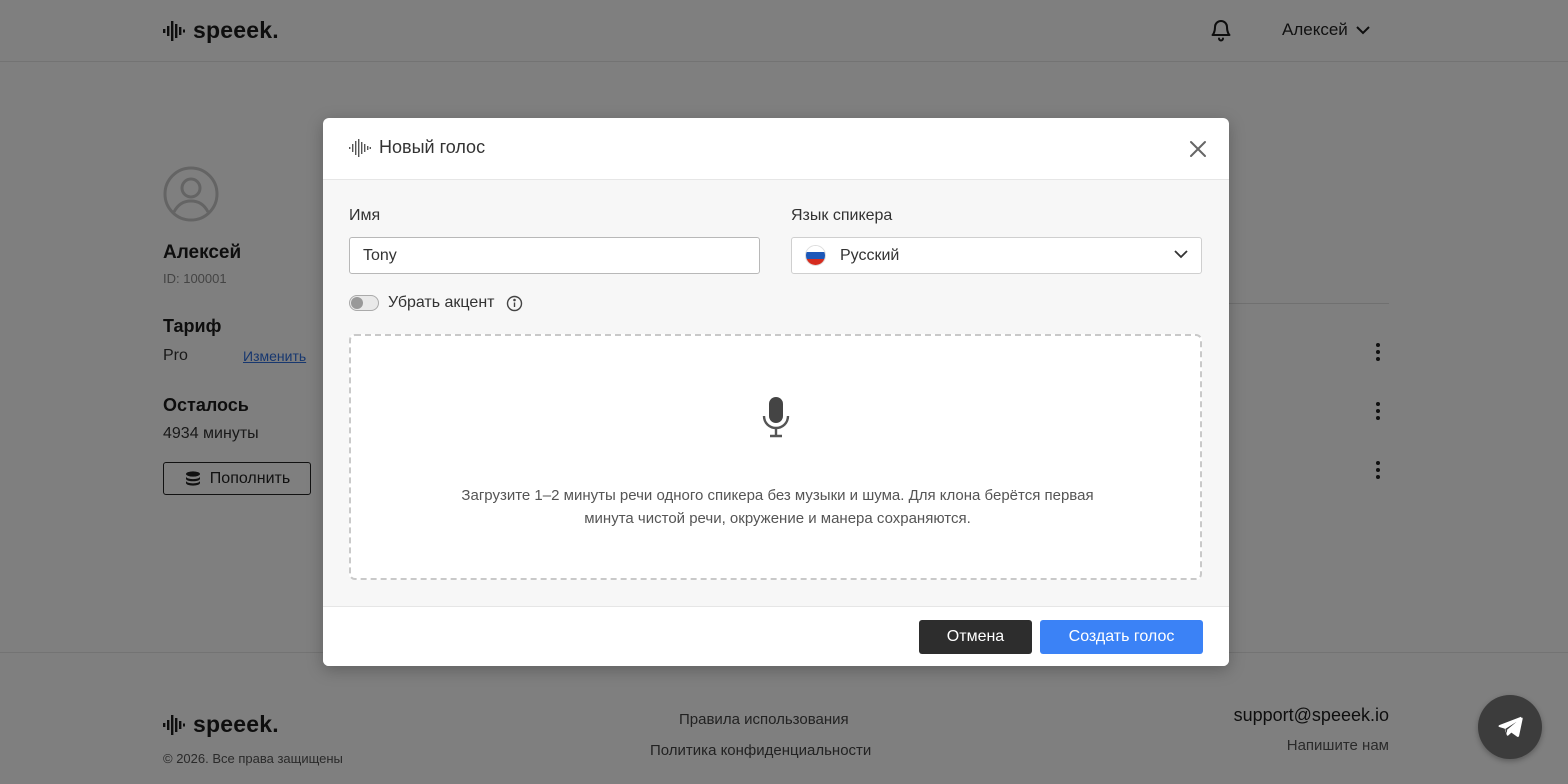 This screenshot has width=1568, height=784. Describe the element at coordinates (842, 215) in the screenshot. I see `language-label: Язык спикера` at that location.